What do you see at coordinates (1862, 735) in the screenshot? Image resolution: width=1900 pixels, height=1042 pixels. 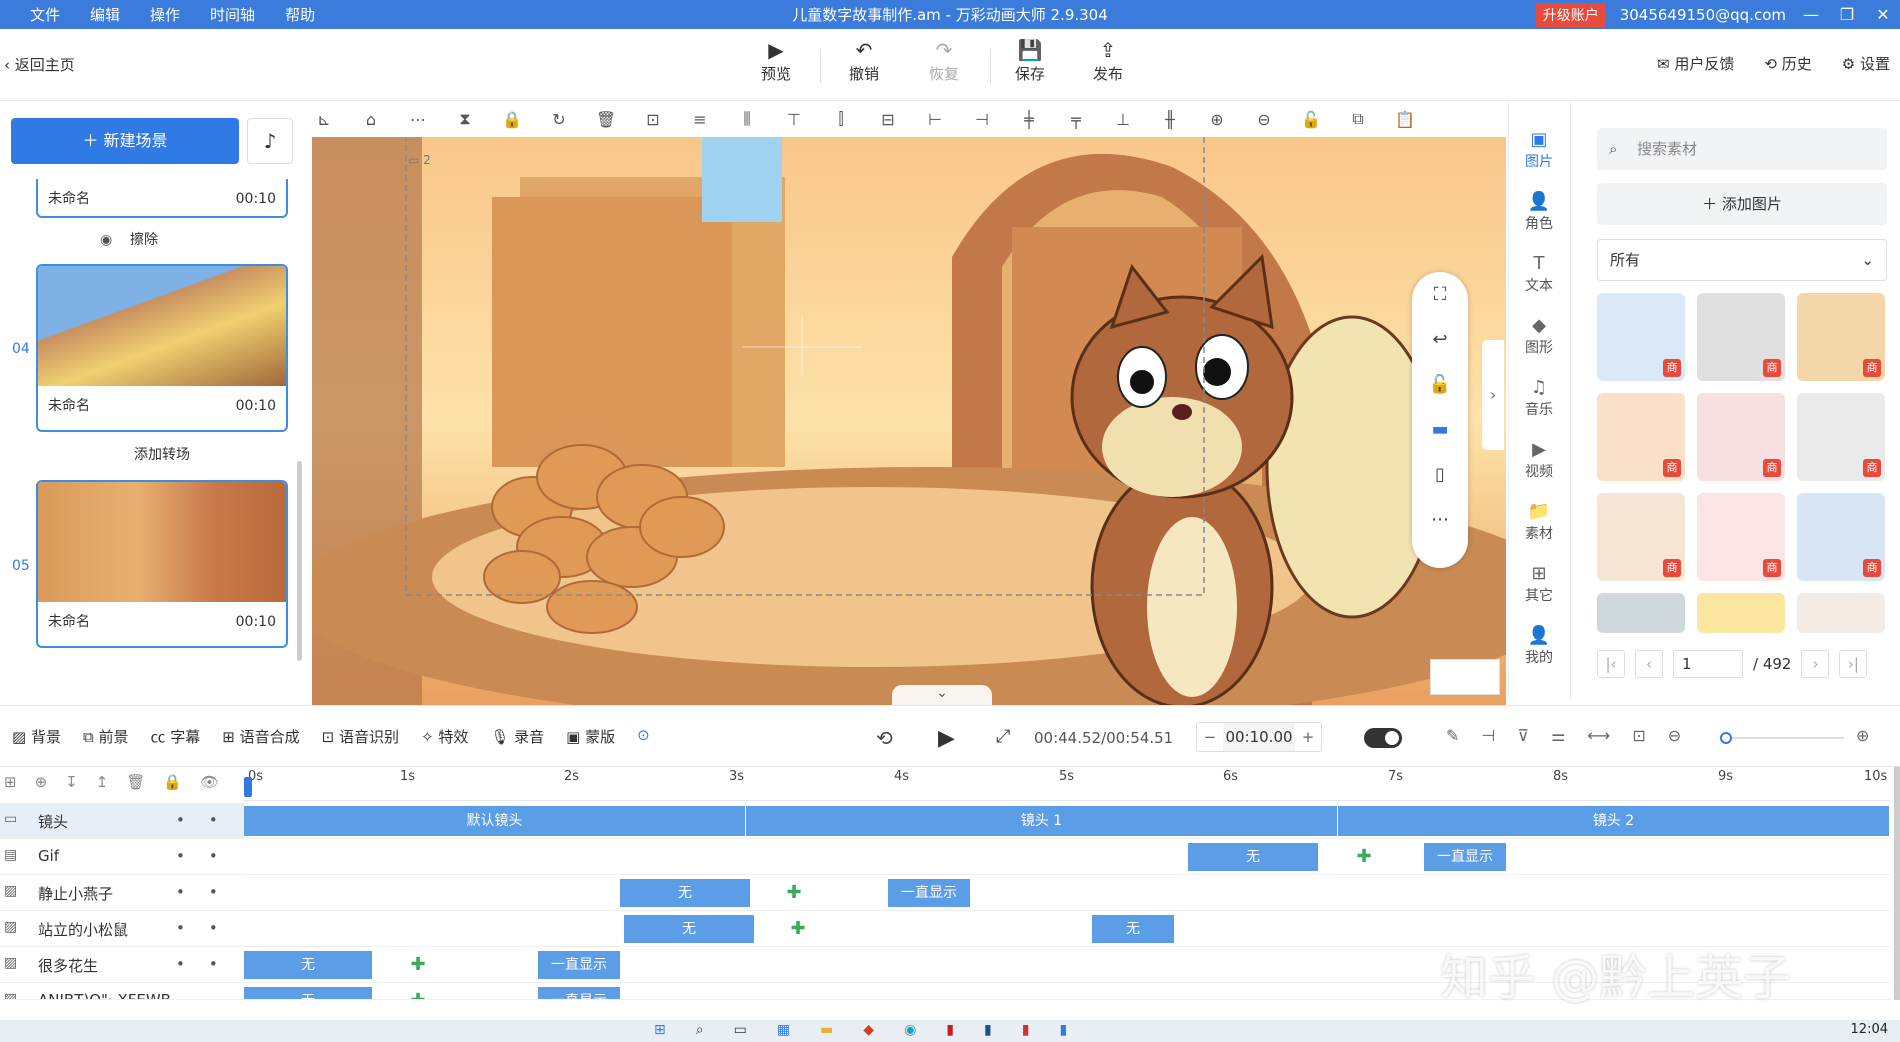 I see `zoom-in-small-icon: ⊕` at bounding box center [1862, 735].